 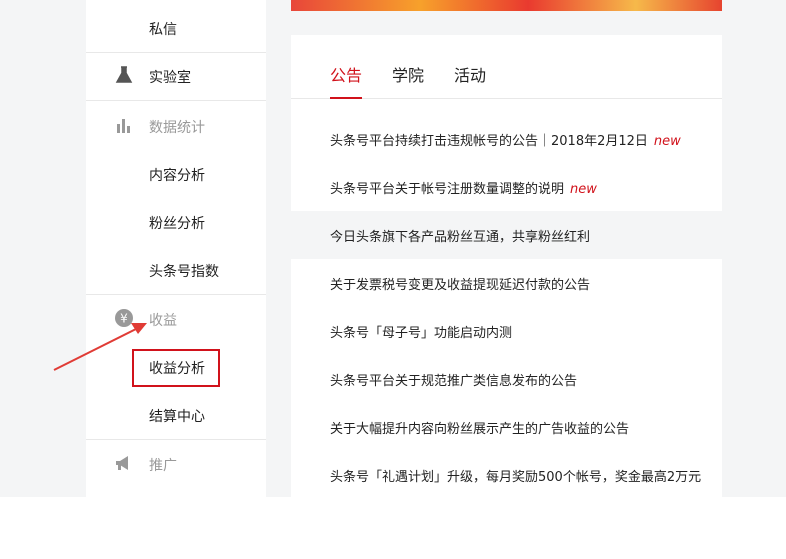 What do you see at coordinates (124, 463) in the screenshot?
I see `megaphone-icon` at bounding box center [124, 463].